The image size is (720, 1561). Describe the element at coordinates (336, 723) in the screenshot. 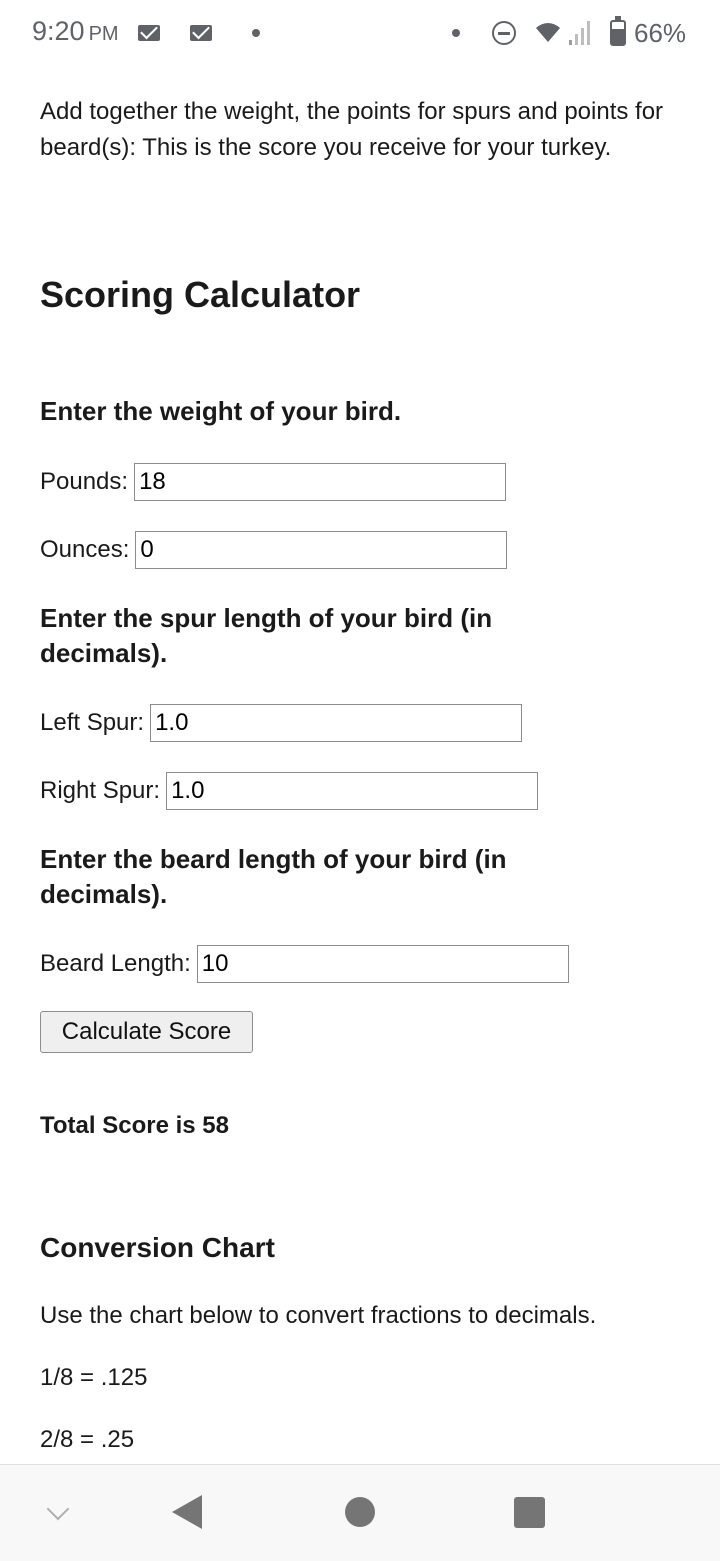

I see `left-spur-input` at that location.